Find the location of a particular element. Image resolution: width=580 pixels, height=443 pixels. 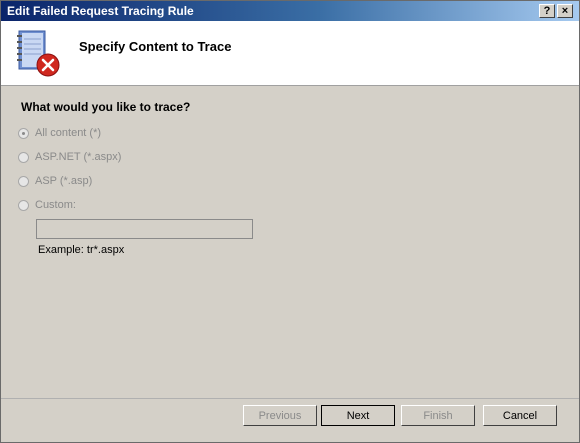

custom-pattern-input is located at coordinates (144, 229).